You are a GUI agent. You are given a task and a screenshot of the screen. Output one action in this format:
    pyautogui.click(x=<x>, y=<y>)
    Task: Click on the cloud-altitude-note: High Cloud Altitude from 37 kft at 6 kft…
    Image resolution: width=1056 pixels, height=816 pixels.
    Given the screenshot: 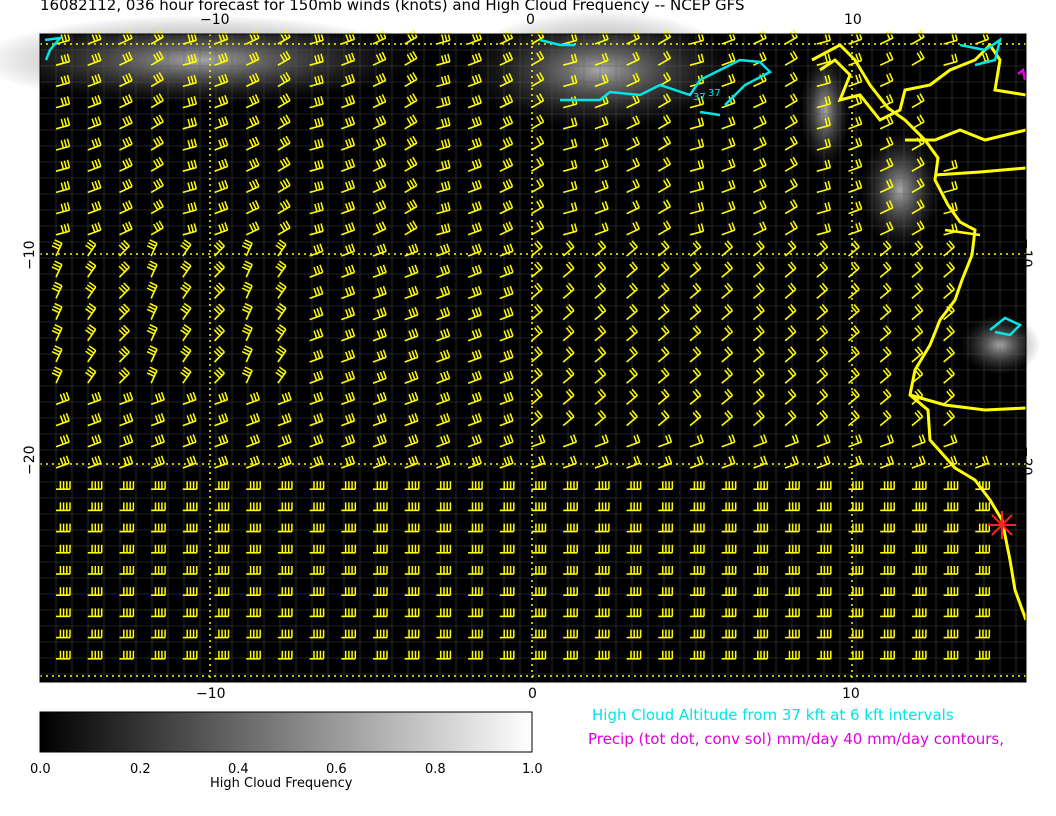 What is the action you would take?
    pyautogui.click(x=773, y=715)
    